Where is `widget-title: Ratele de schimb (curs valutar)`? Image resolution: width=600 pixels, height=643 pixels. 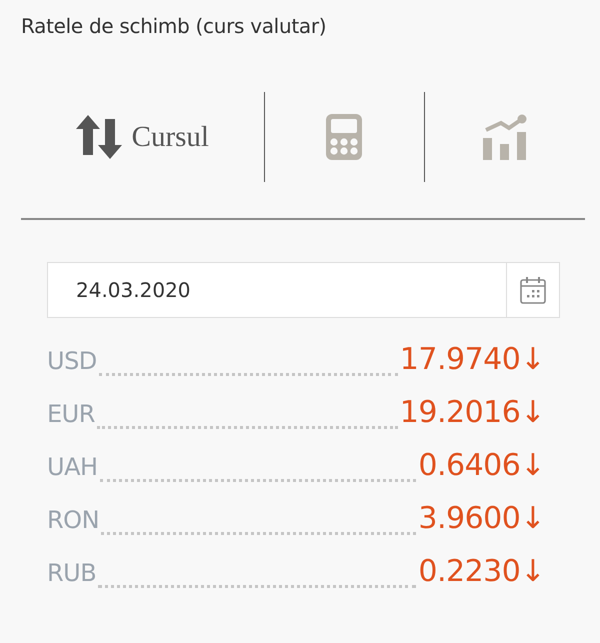 widget-title: Ratele de schimb (curs valutar) is located at coordinates (174, 26).